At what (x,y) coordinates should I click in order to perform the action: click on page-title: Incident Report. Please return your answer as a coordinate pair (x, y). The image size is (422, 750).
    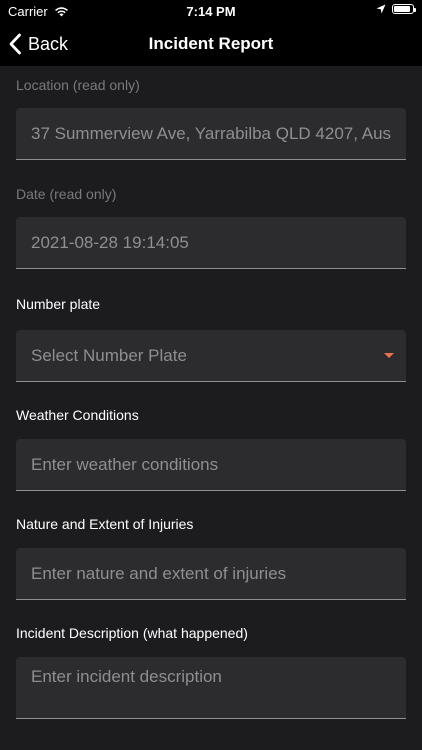
    Looking at the image, I should click on (211, 43).